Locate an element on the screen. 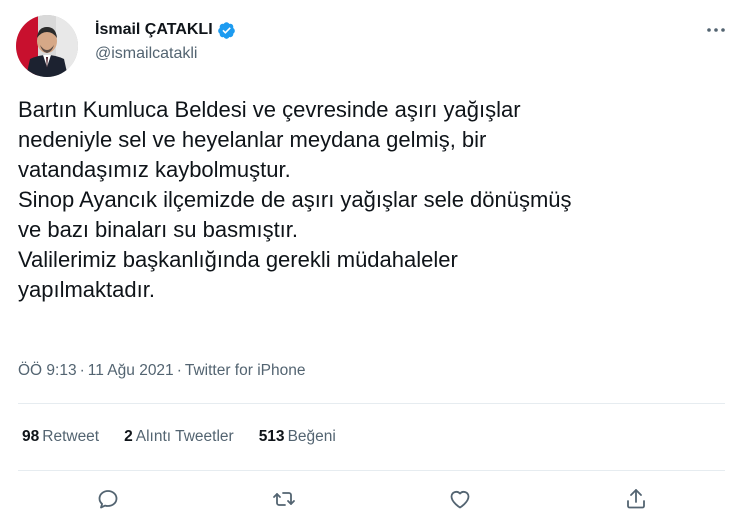  retweet-icon is located at coordinates (284, 499).